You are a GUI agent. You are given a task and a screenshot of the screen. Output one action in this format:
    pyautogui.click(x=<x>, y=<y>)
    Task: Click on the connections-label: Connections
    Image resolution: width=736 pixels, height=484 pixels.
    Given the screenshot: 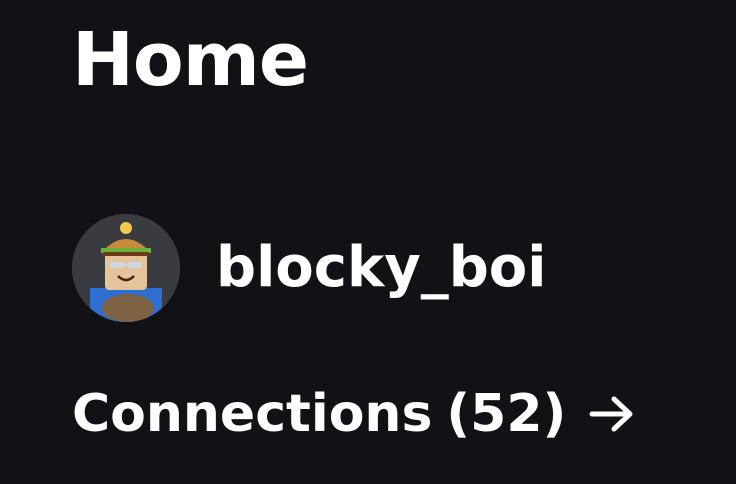 What is the action you would take?
    pyautogui.click(x=252, y=414)
    